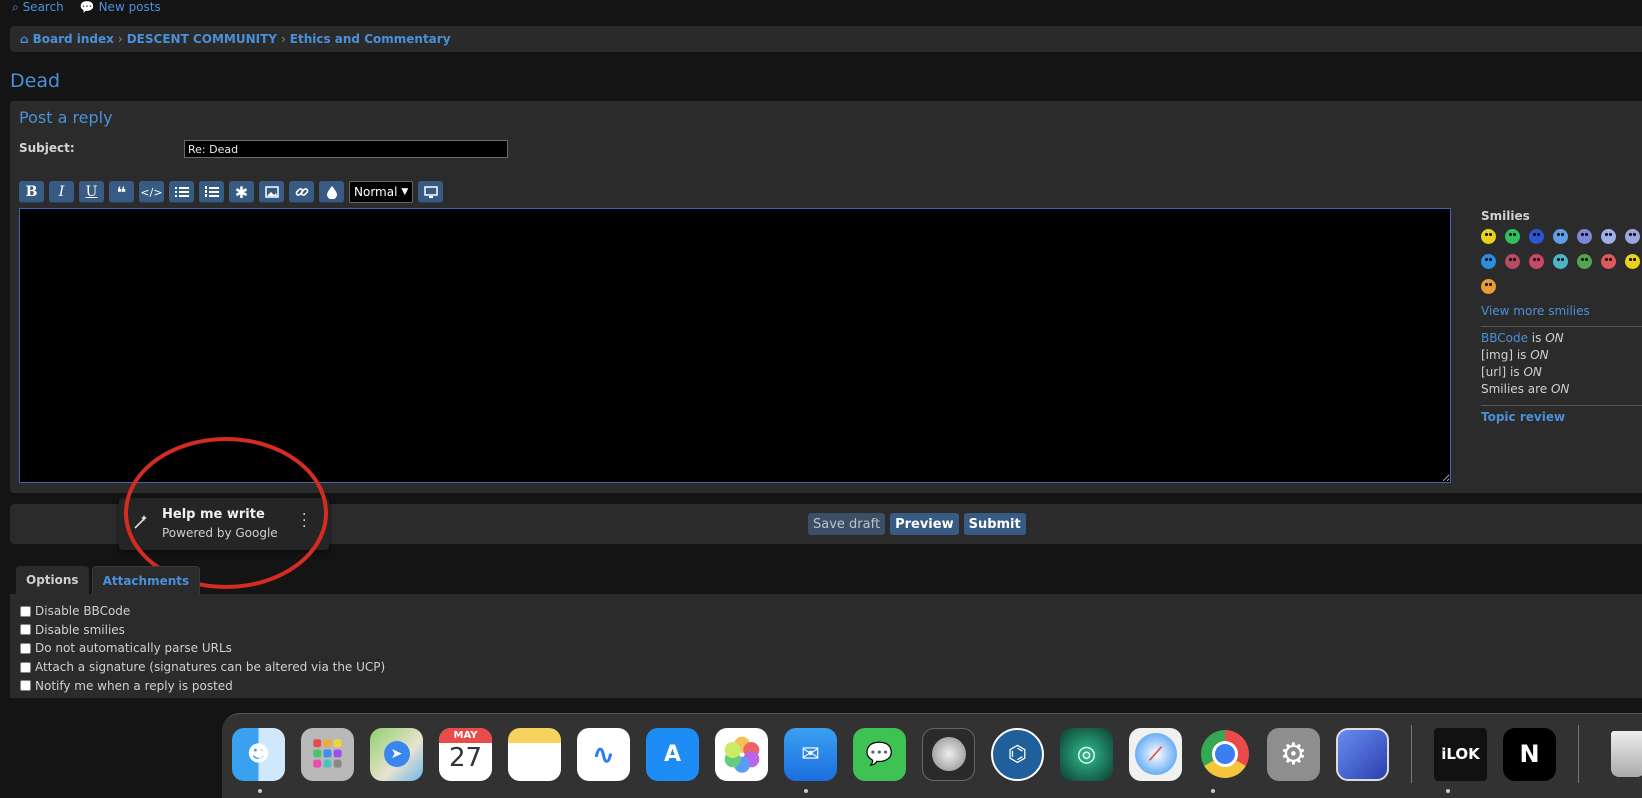 This screenshot has height=798, width=1642. I want to click on messages-icon: 💬, so click(879, 754).